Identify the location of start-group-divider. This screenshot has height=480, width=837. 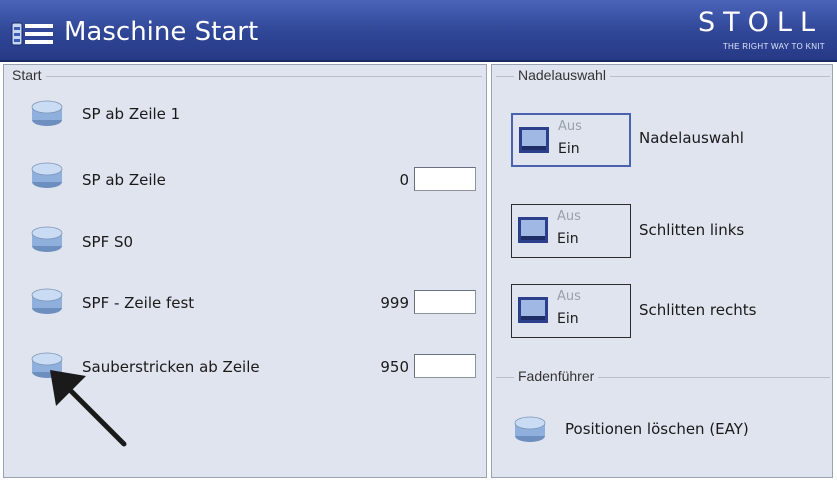
(245, 76).